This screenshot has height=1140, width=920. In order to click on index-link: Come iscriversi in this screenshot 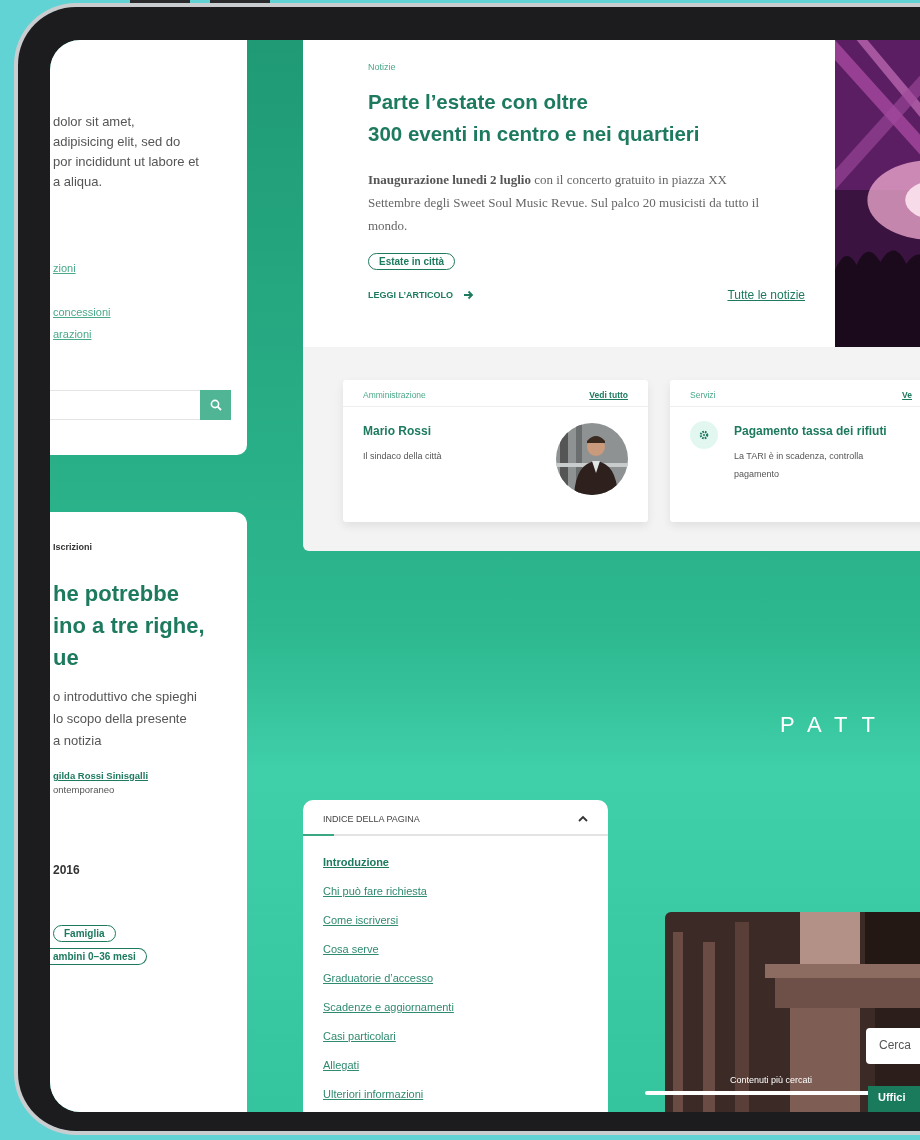, I will do `click(361, 920)`.